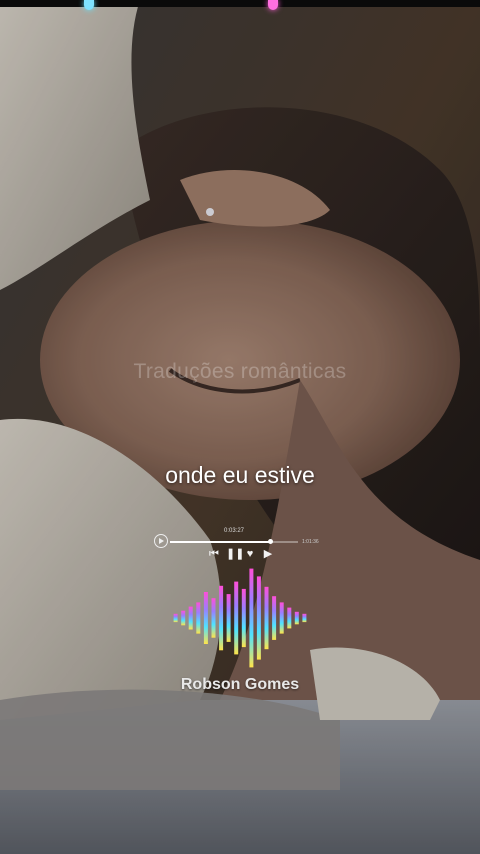  Describe the element at coordinates (270, 541) in the screenshot. I see `progress-thumb` at that location.